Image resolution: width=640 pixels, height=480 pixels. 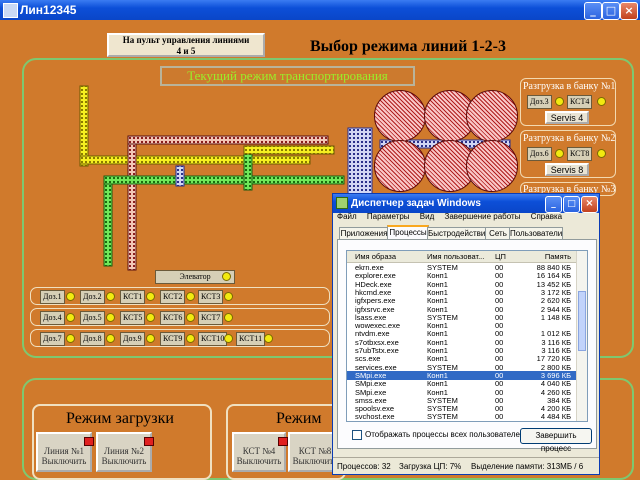 What do you see at coordinates (52, 339) in the screenshot?
I see `row3-btn-1: Доз.7` at bounding box center [52, 339].